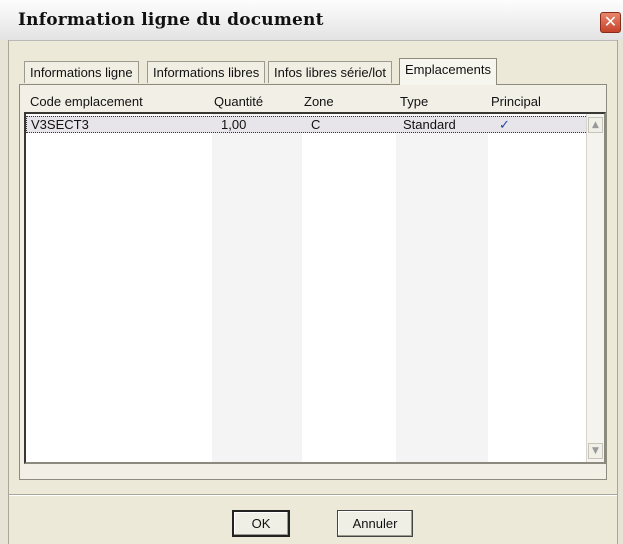 This screenshot has width=623, height=544. I want to click on title-bar: Information ligne du document ✕, so click(311, 20).